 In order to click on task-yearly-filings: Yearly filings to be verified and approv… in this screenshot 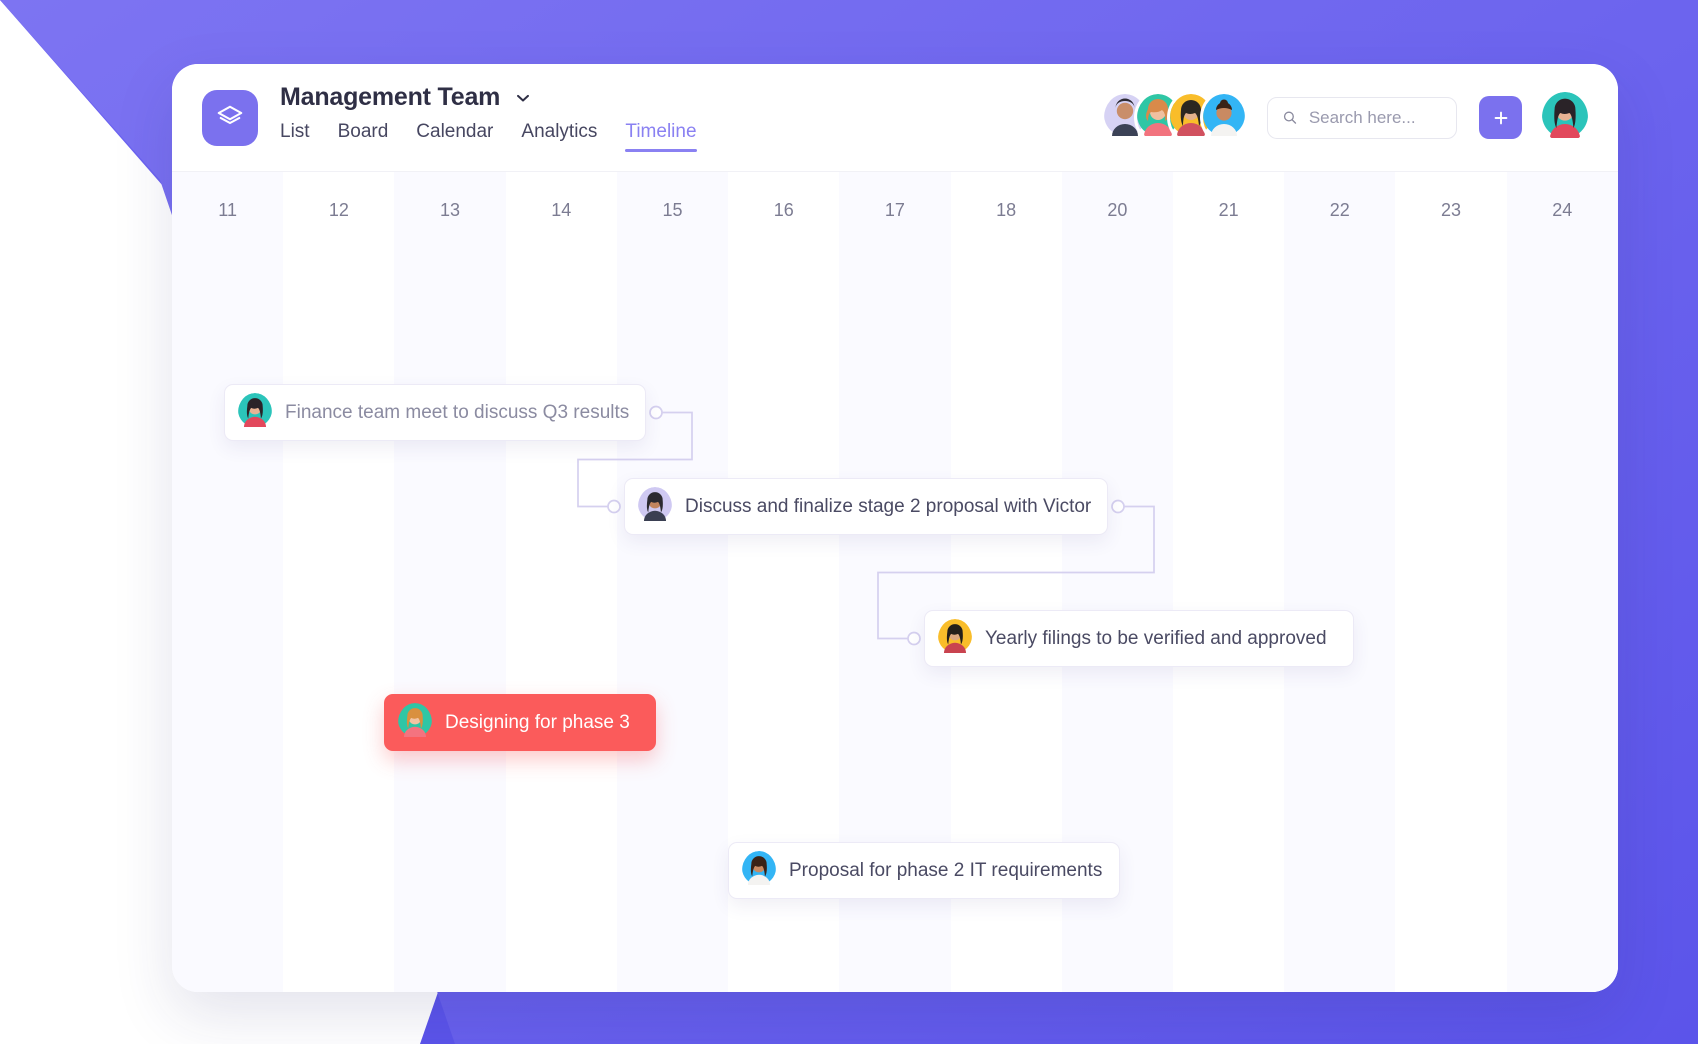, I will do `click(1139, 638)`.